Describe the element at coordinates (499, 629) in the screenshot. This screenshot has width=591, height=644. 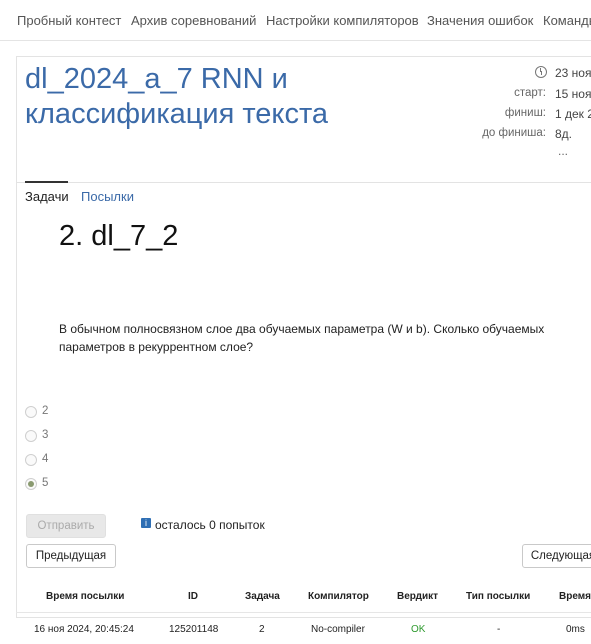
I see `cell-type: -` at that location.